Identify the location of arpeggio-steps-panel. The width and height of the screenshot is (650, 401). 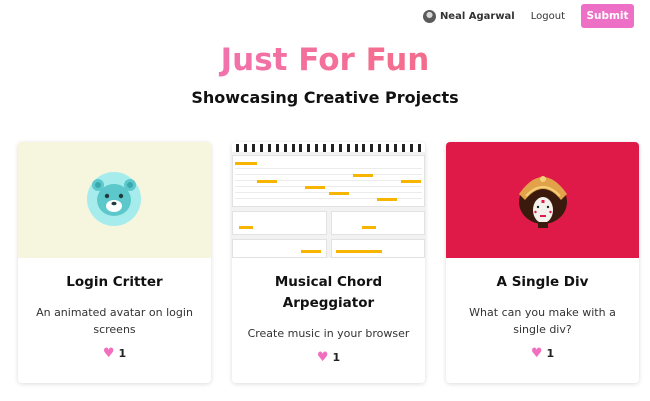
(279, 248).